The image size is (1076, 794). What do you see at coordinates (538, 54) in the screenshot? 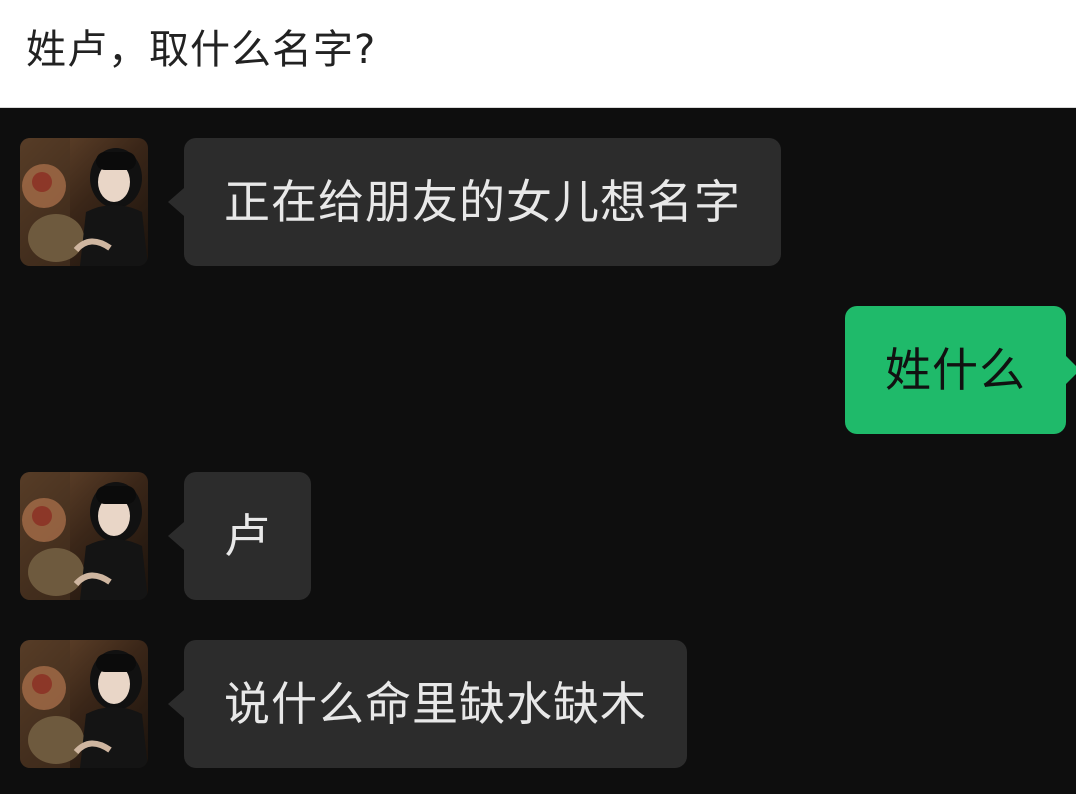
I see `post-header: 姓卢，取什么名字?` at bounding box center [538, 54].